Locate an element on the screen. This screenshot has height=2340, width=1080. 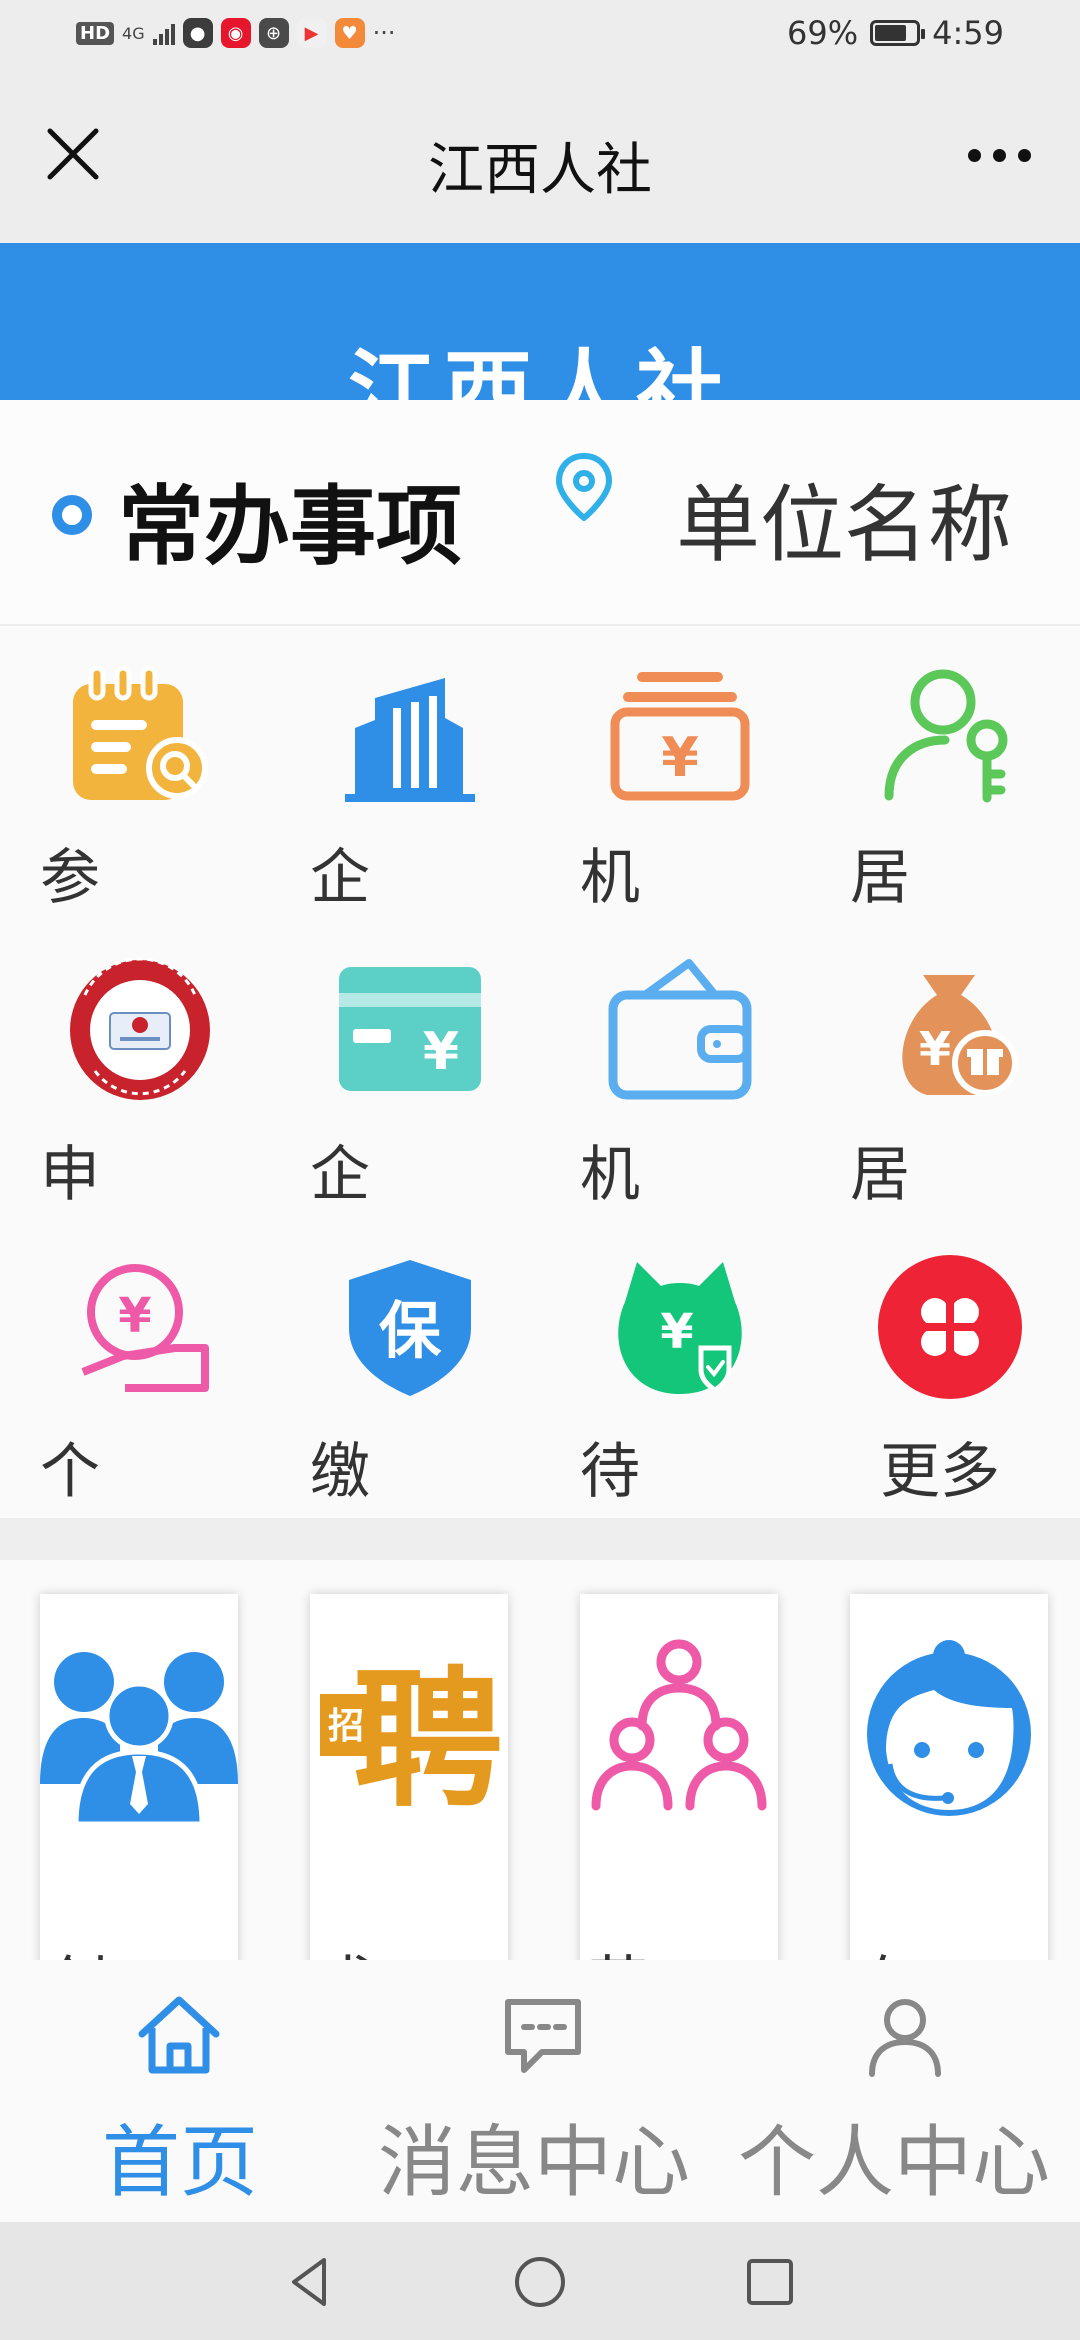
person-key-icon is located at coordinates (946, 736).